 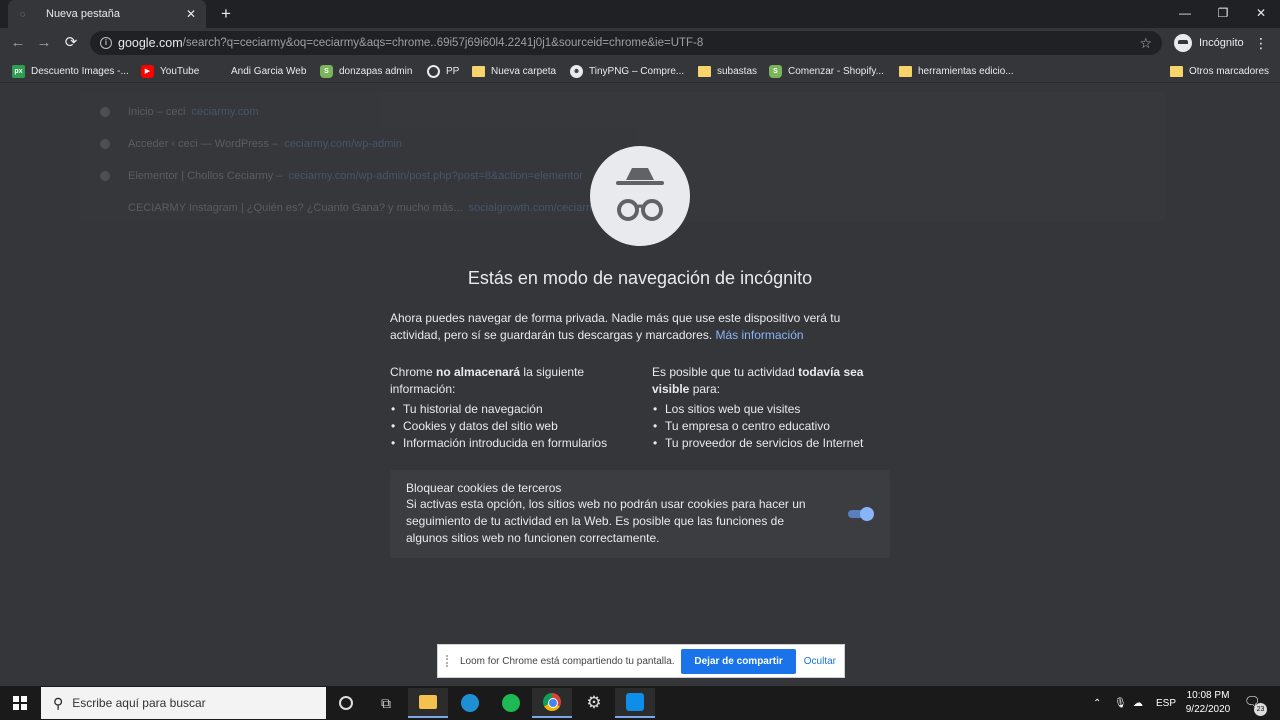 I want to click on browser-menu-icon: ⋮, so click(x=1261, y=43).